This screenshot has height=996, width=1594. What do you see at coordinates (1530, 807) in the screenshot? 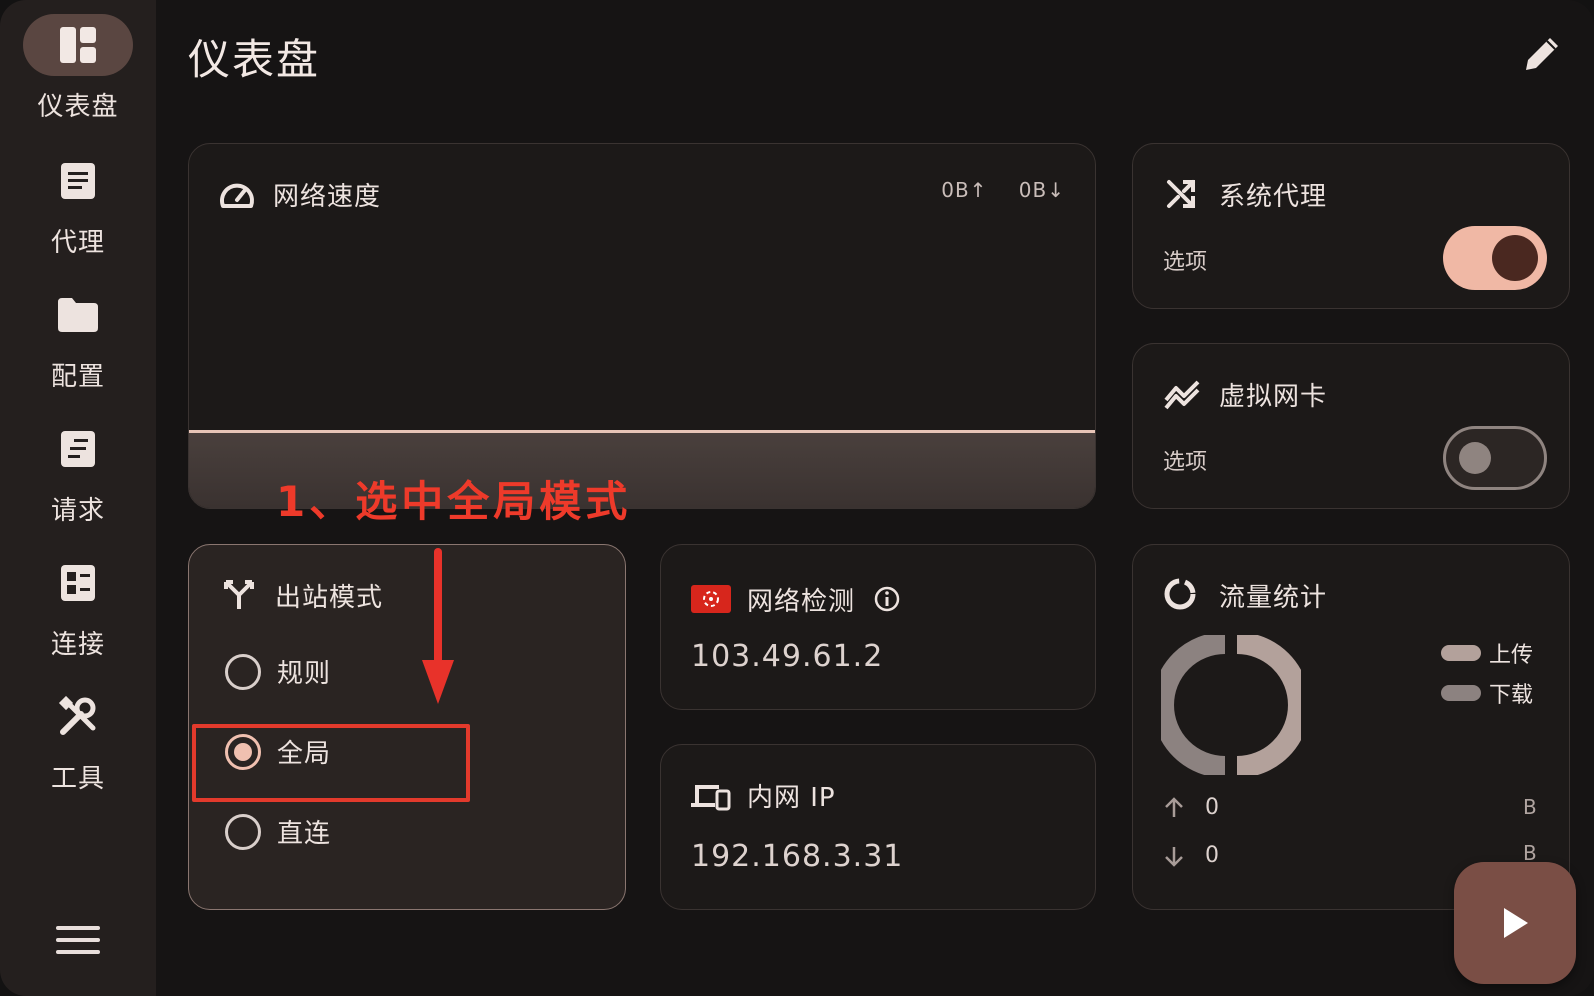
I see `upload-unit: B` at bounding box center [1530, 807].